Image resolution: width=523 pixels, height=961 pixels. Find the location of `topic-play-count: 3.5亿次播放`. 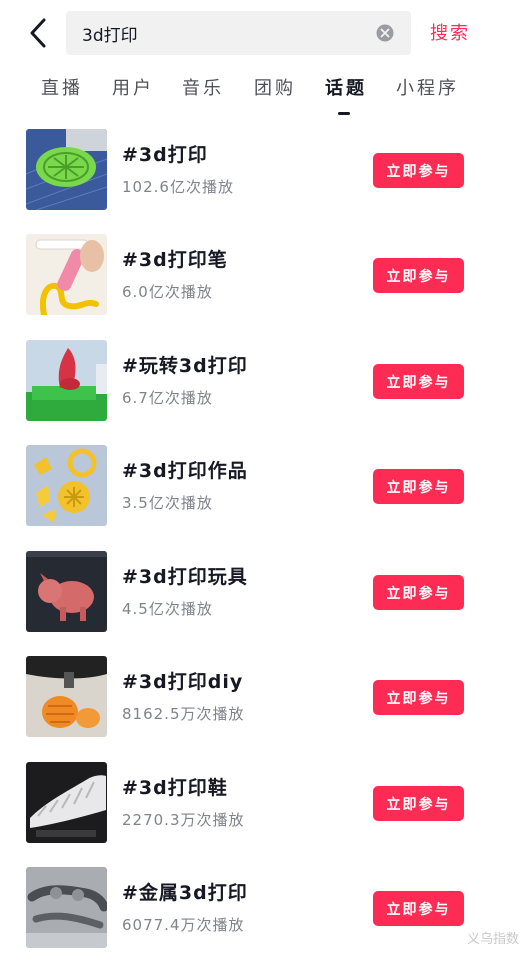

topic-play-count: 3.5亿次播放 is located at coordinates (167, 503).